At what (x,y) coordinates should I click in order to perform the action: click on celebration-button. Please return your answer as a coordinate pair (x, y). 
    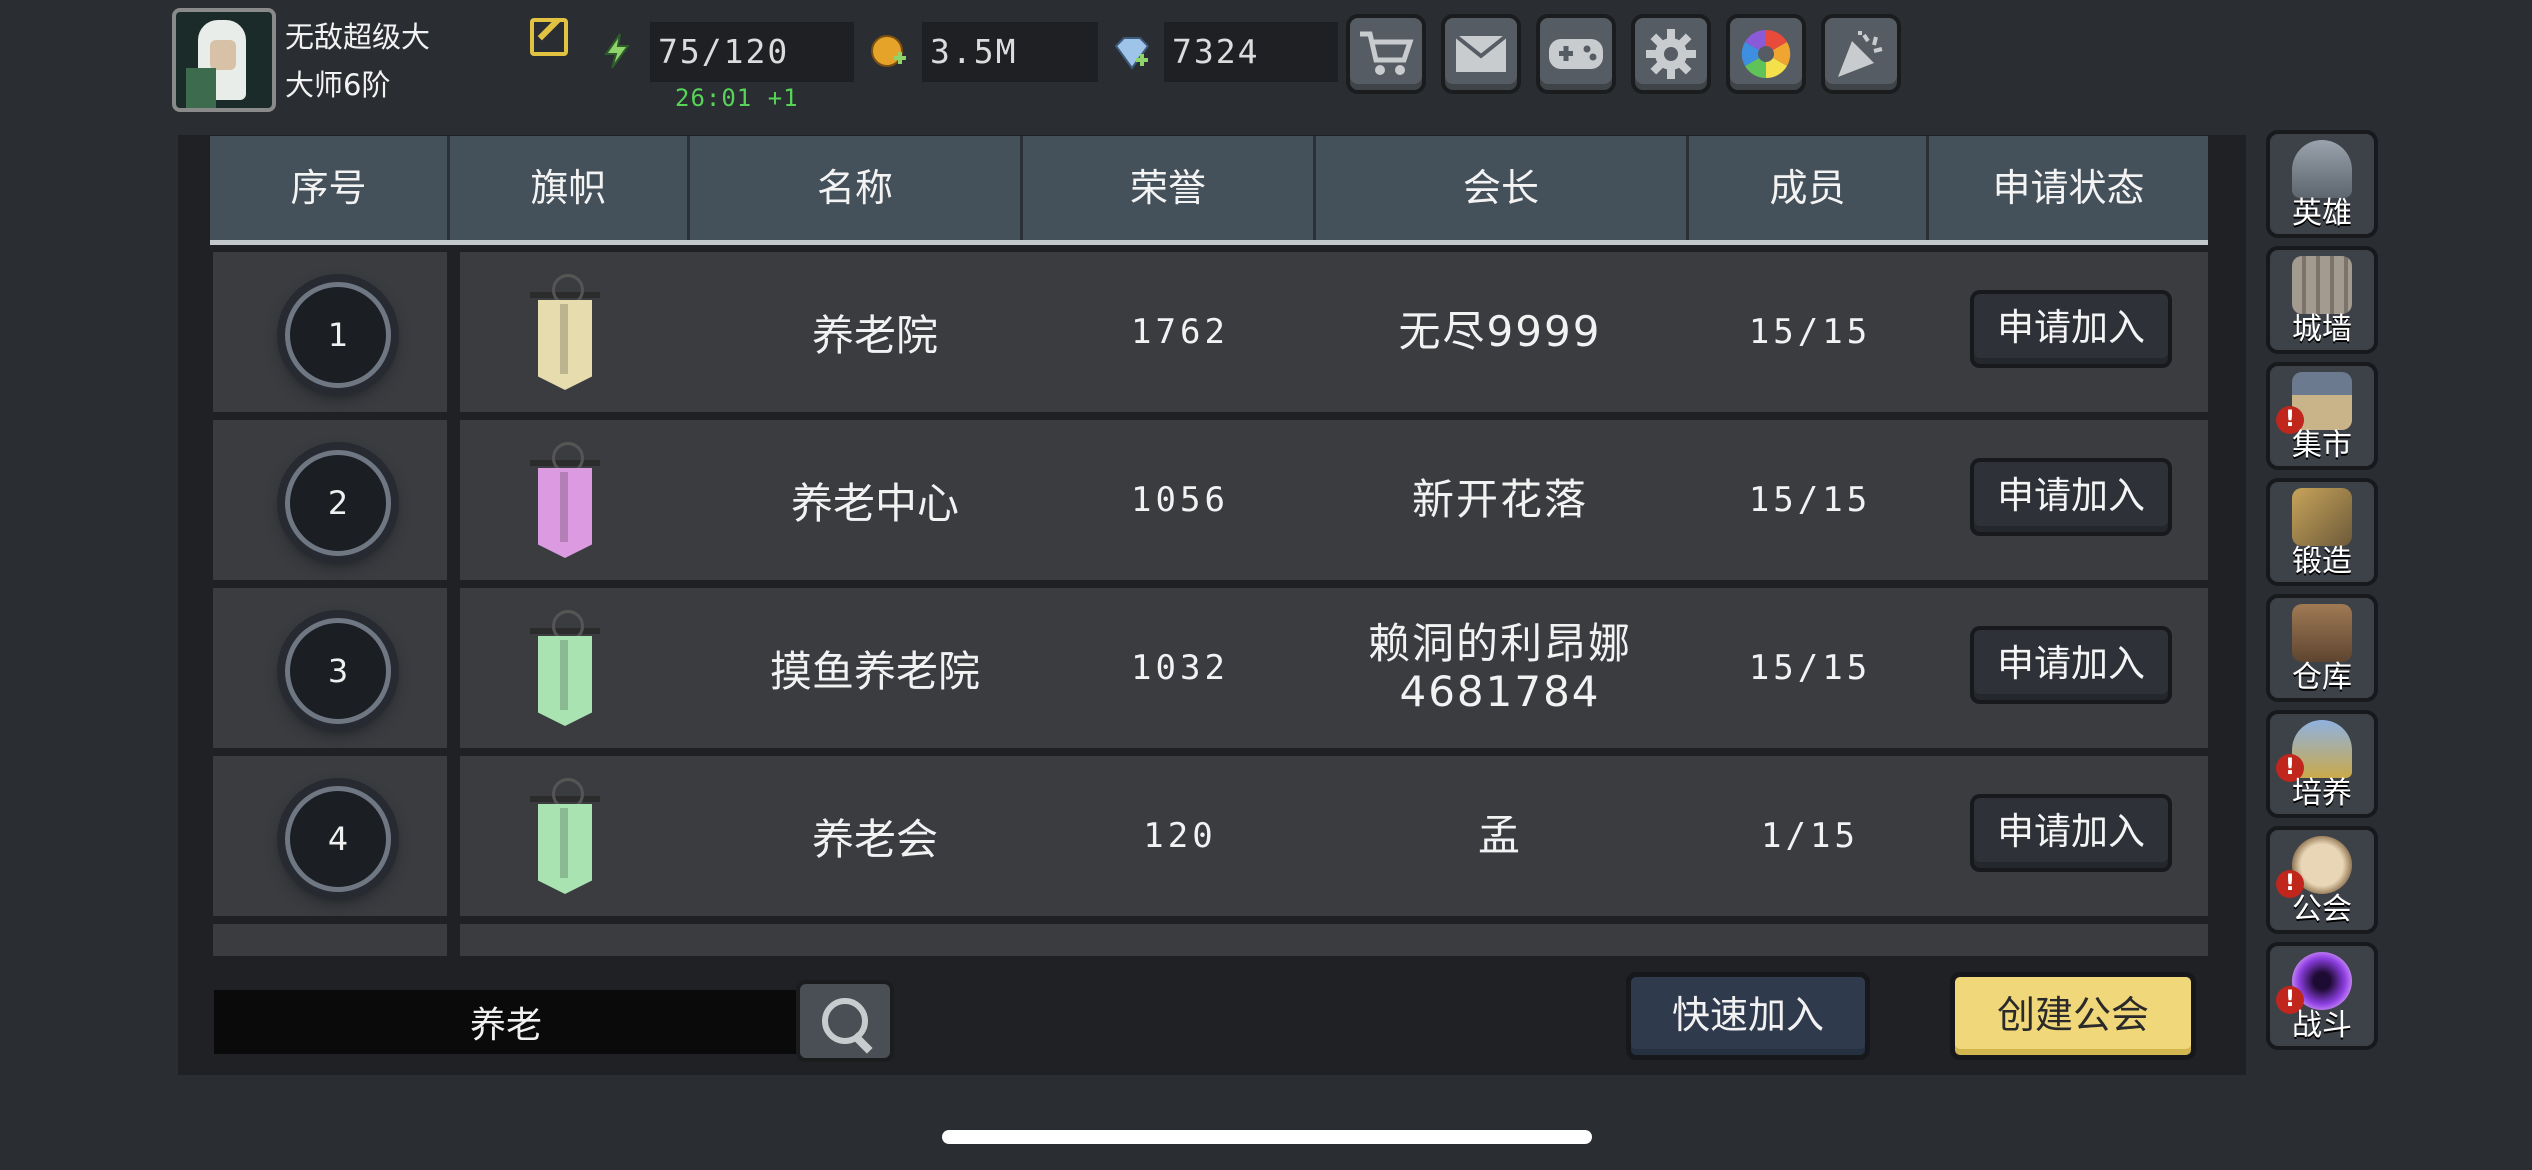
    Looking at the image, I should click on (1861, 54).